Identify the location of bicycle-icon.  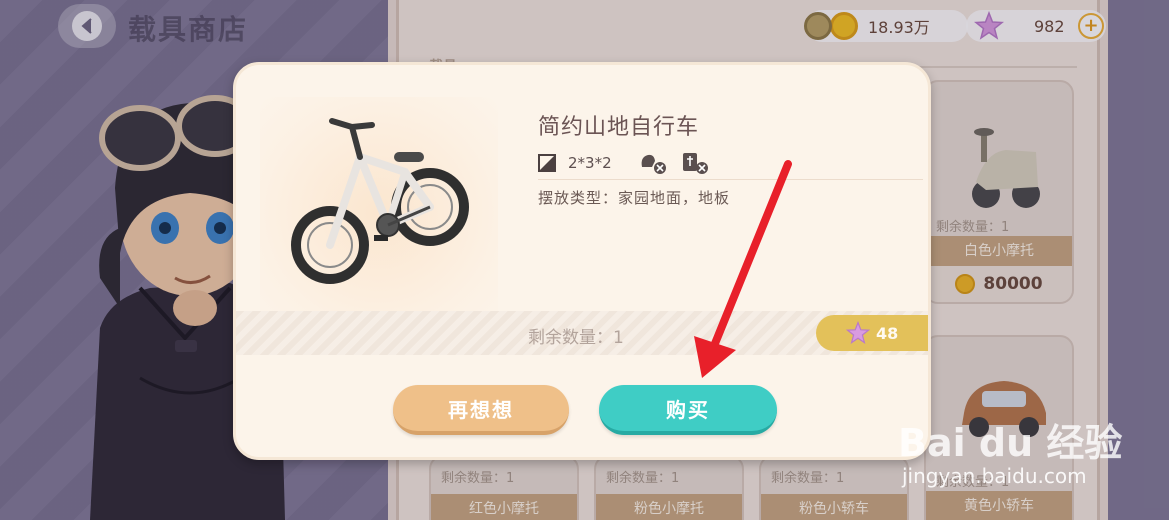
(380, 201).